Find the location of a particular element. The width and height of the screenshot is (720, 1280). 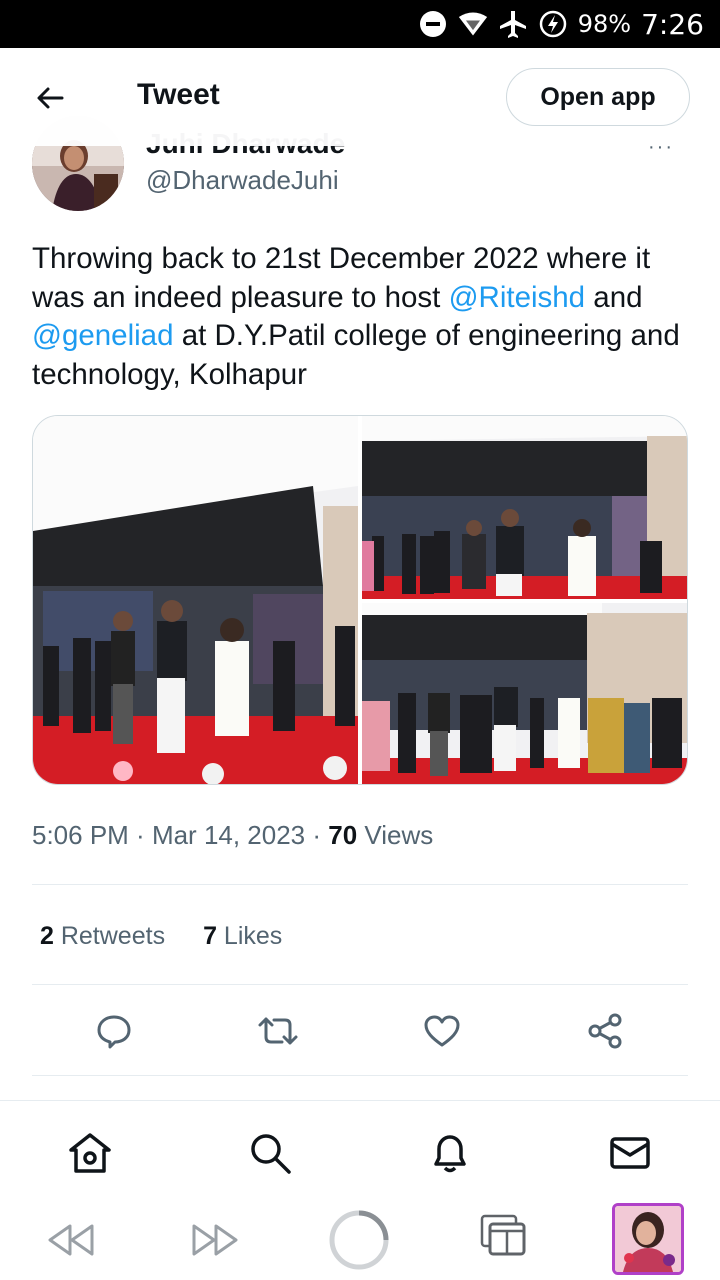

home-icon is located at coordinates (90, 1153).